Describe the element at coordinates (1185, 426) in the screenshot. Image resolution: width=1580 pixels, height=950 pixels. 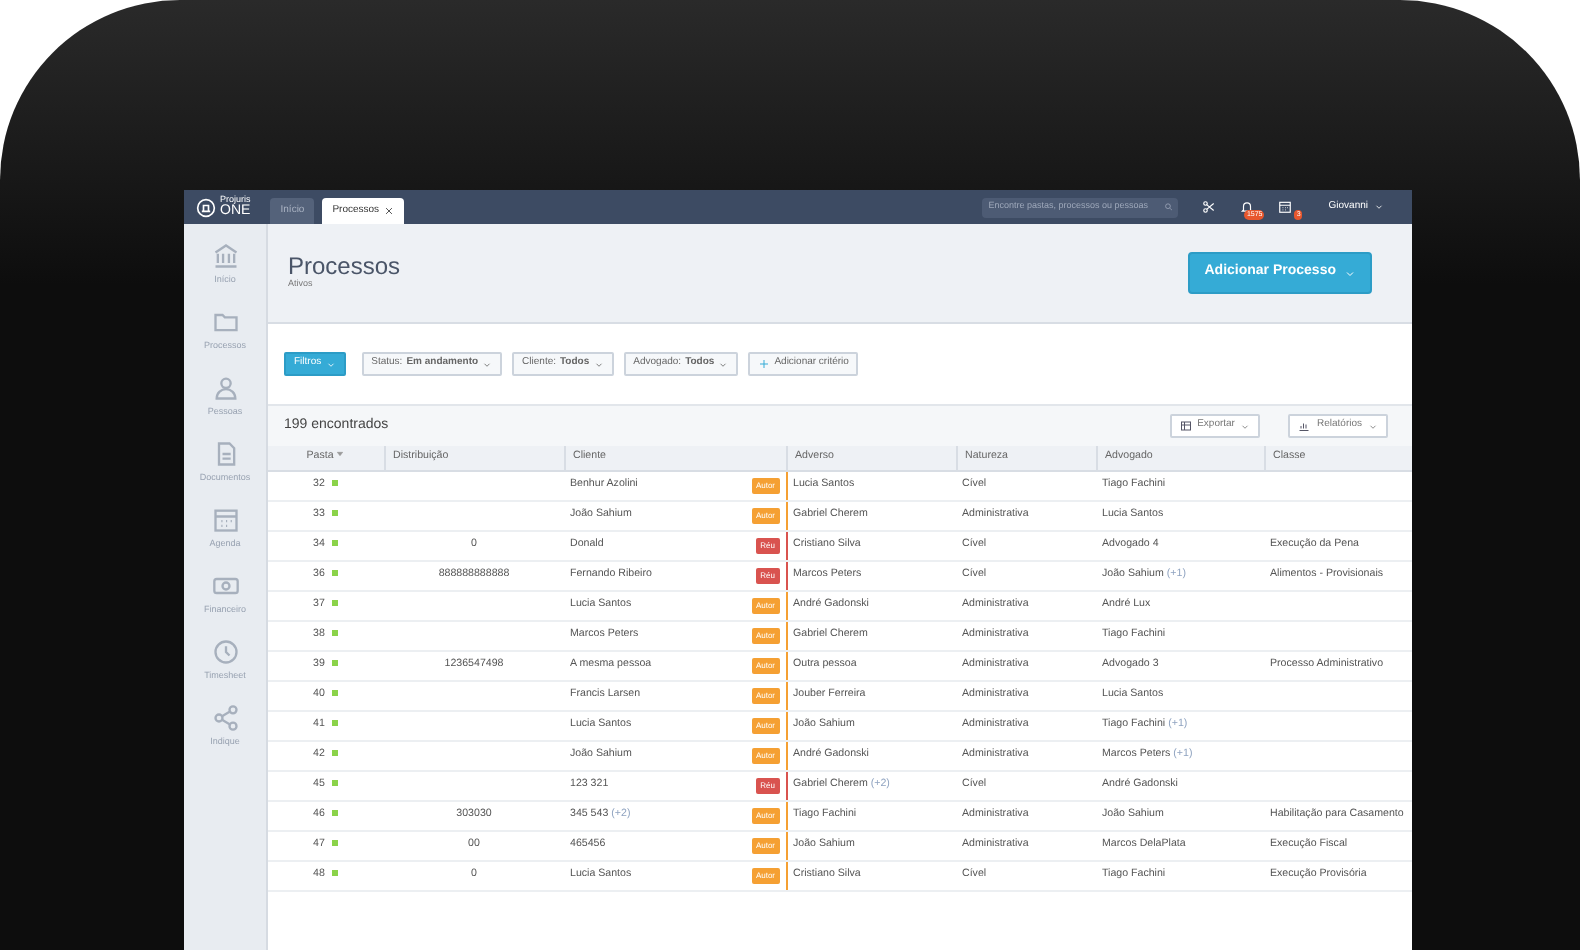
I see `spreadsheet-icon` at that location.